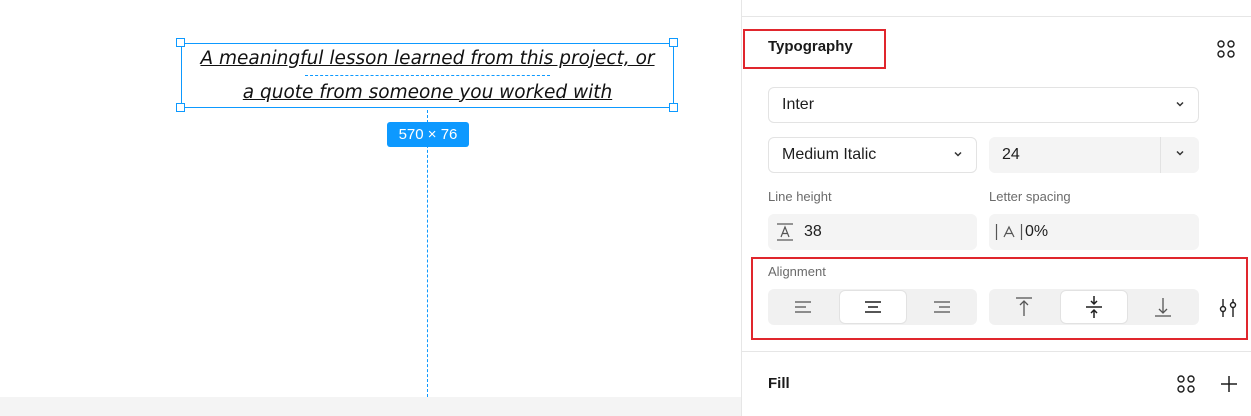 The width and height of the screenshot is (1251, 416). I want to click on line-height-input: 38, so click(872, 232).